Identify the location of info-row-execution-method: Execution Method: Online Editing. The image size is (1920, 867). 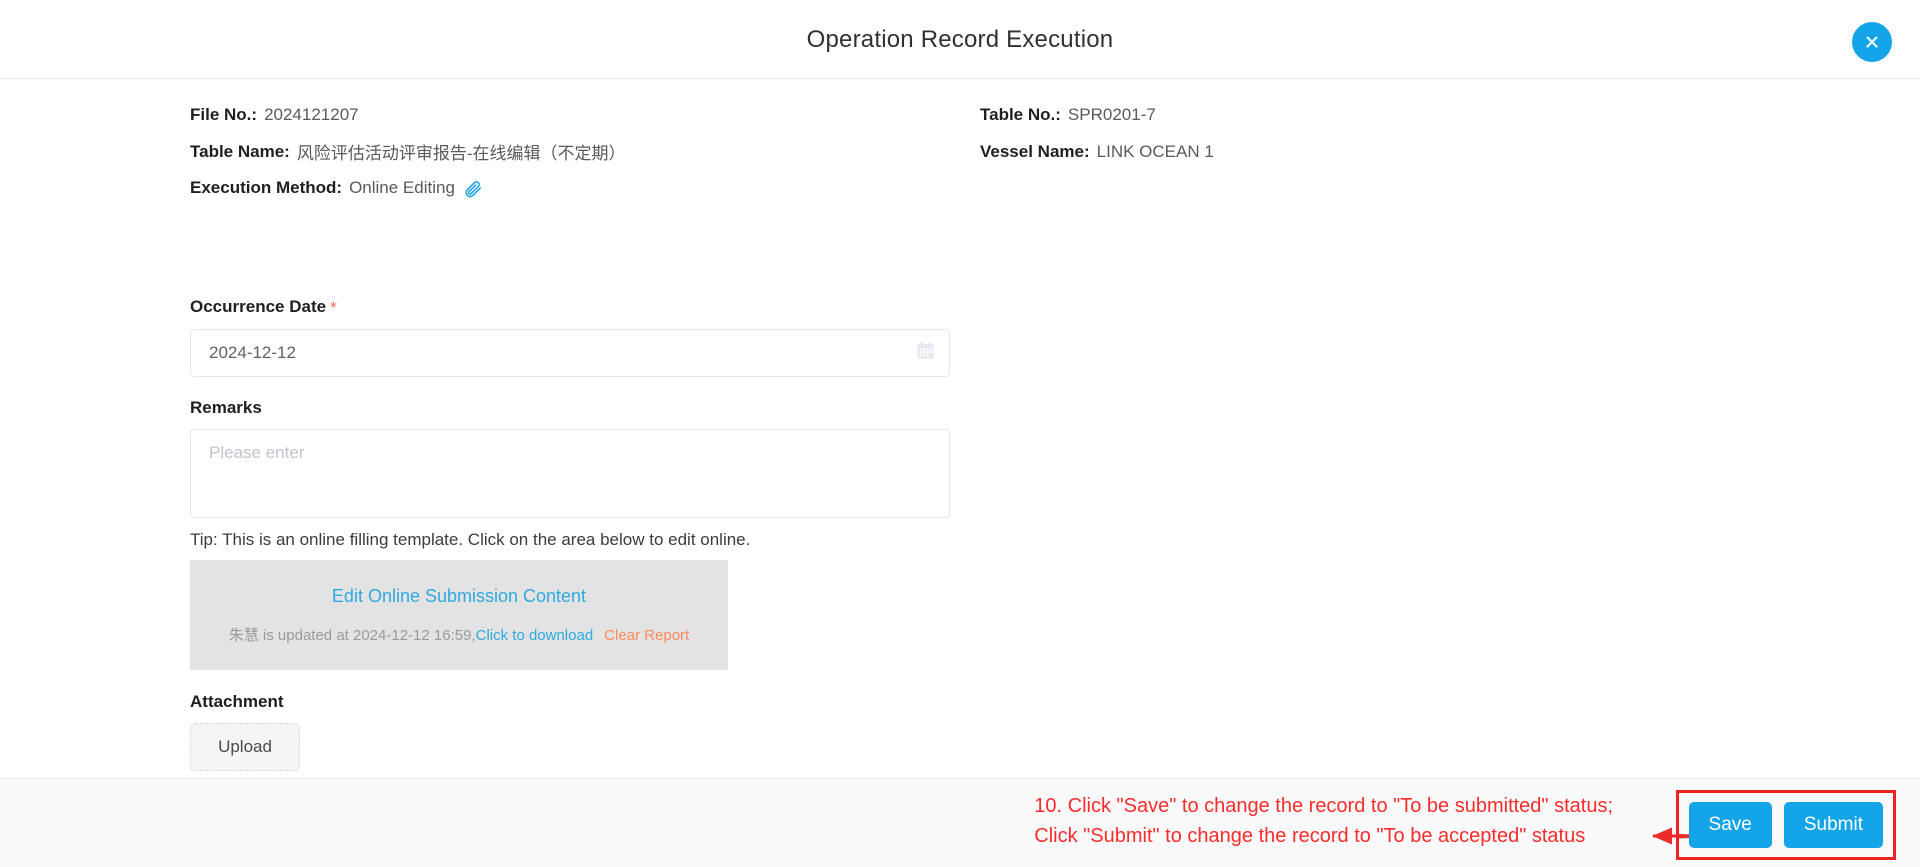
(940, 188).